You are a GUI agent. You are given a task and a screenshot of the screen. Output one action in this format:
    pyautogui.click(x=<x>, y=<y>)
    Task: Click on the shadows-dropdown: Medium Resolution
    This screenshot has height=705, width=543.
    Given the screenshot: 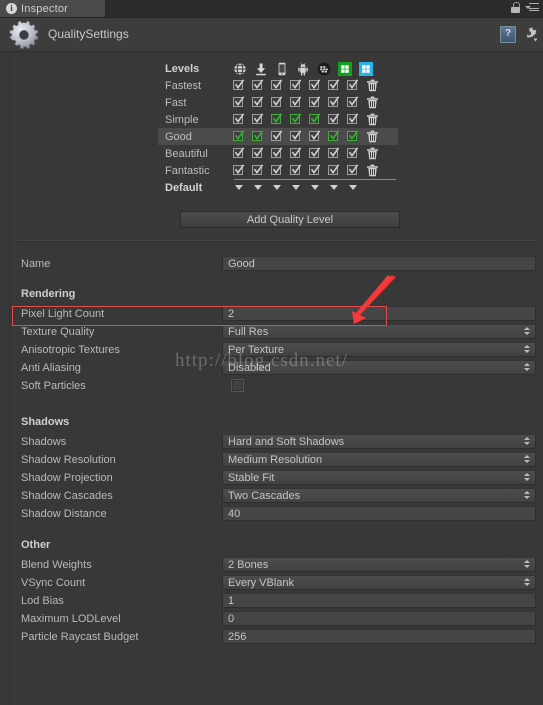 What is the action you would take?
    pyautogui.click(x=379, y=459)
    